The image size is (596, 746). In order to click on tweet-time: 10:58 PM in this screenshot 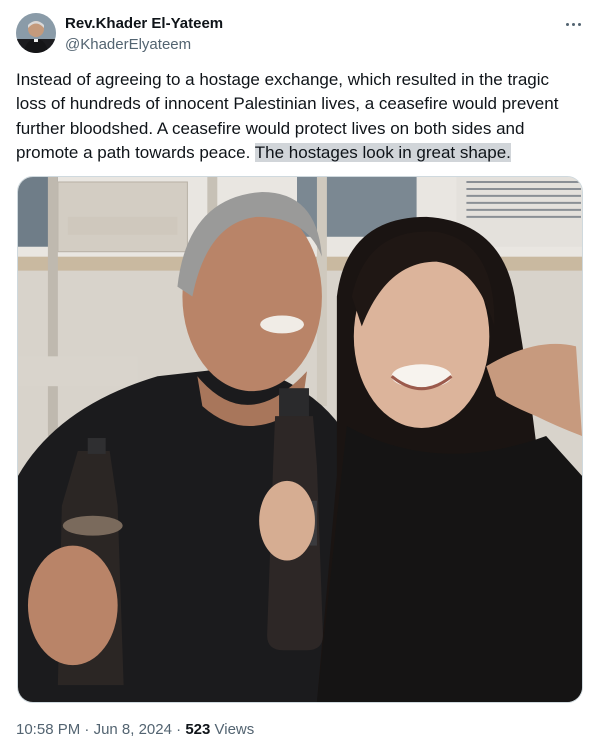, I will do `click(48, 729)`.